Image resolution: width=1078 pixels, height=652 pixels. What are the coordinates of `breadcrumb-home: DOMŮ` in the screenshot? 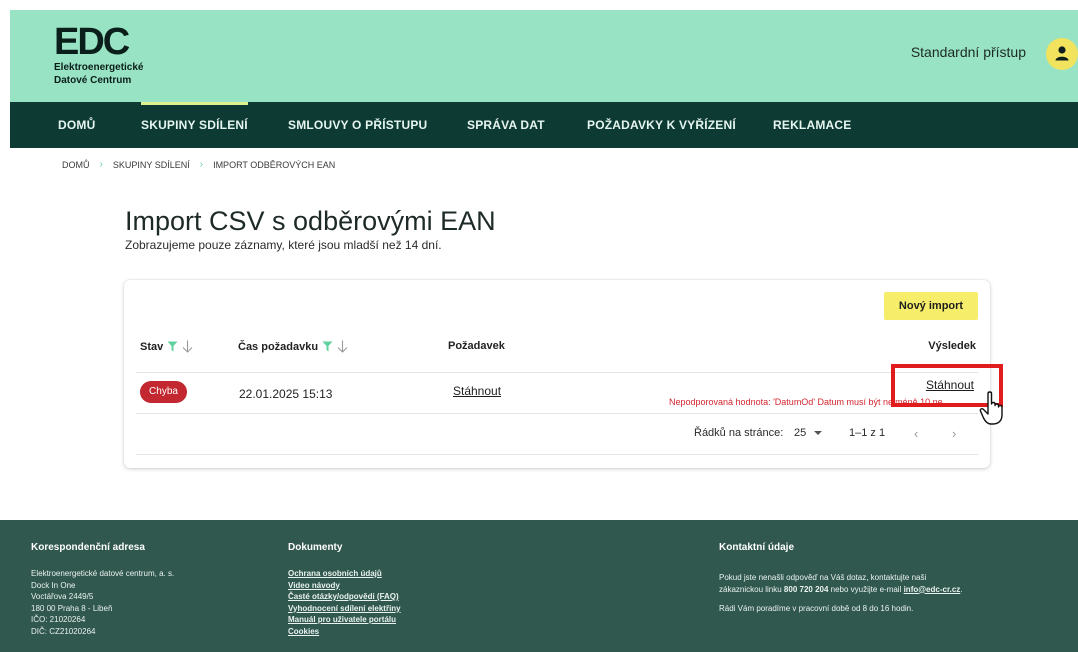 It's located at (76, 165).